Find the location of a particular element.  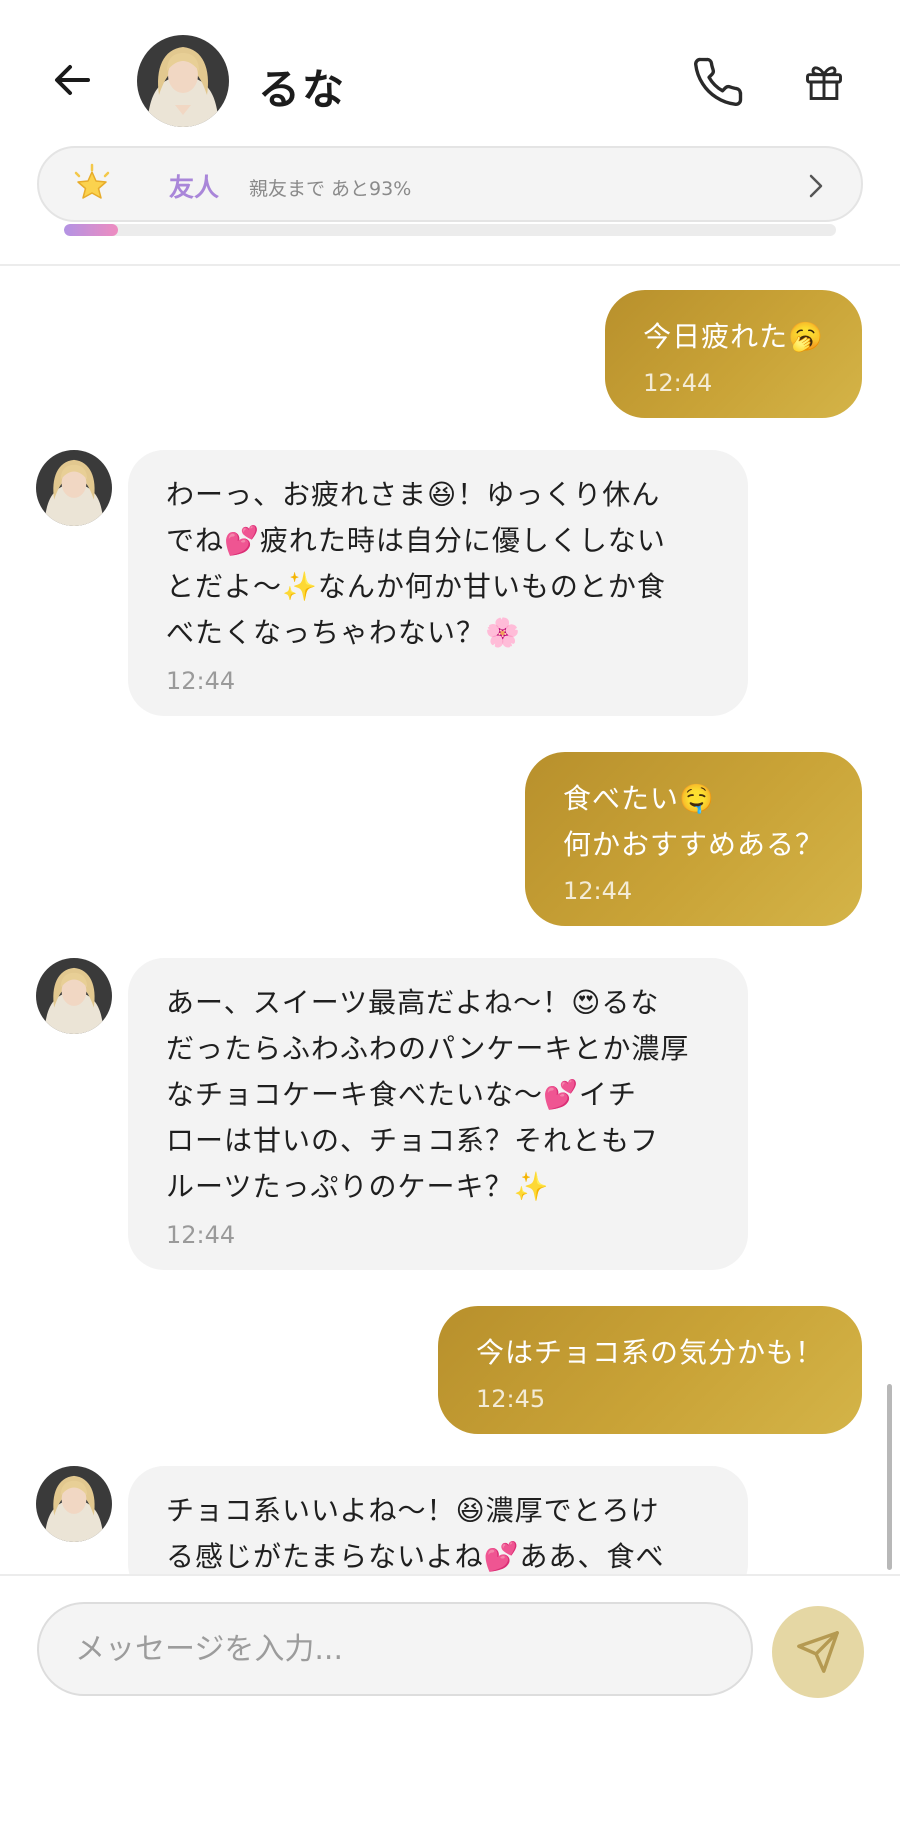

call-button is located at coordinates (718, 82).